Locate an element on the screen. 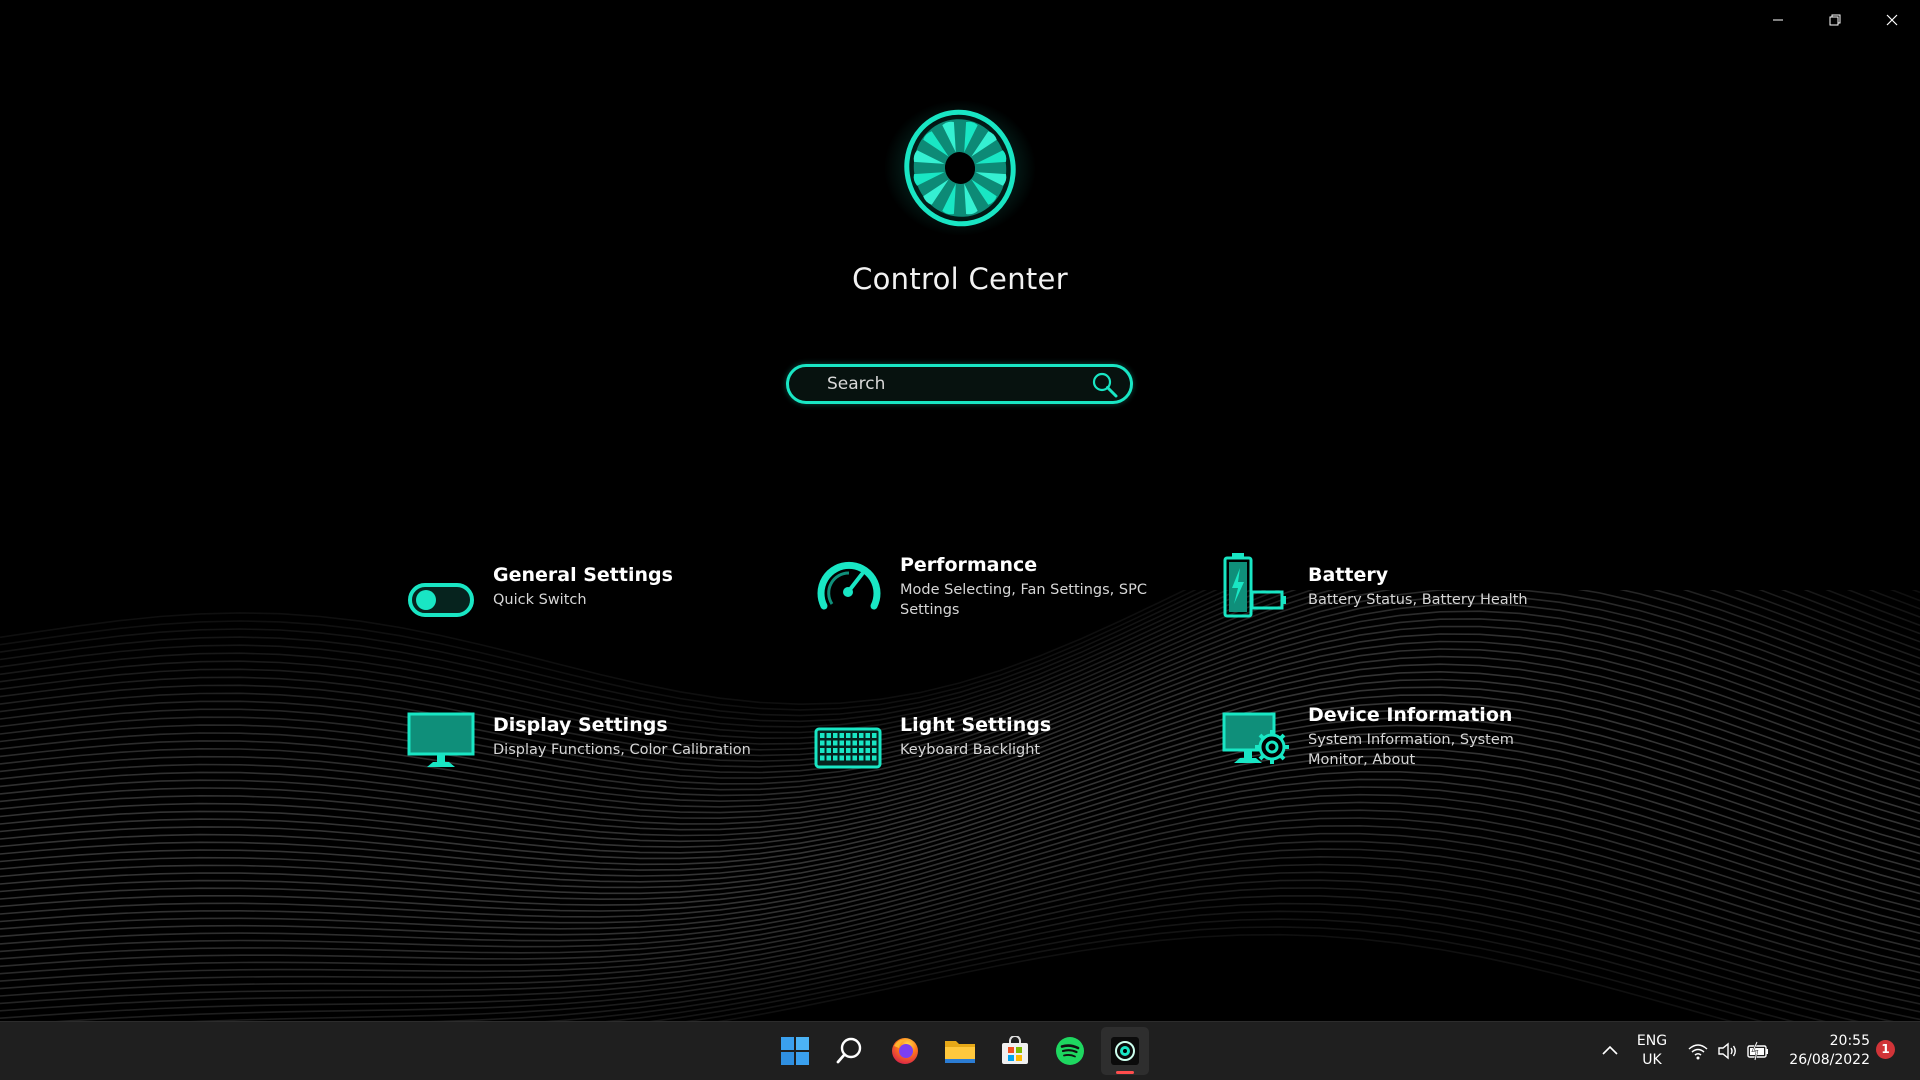 The height and width of the screenshot is (1080, 1920). minimize-icon is located at coordinates (1777, 20).